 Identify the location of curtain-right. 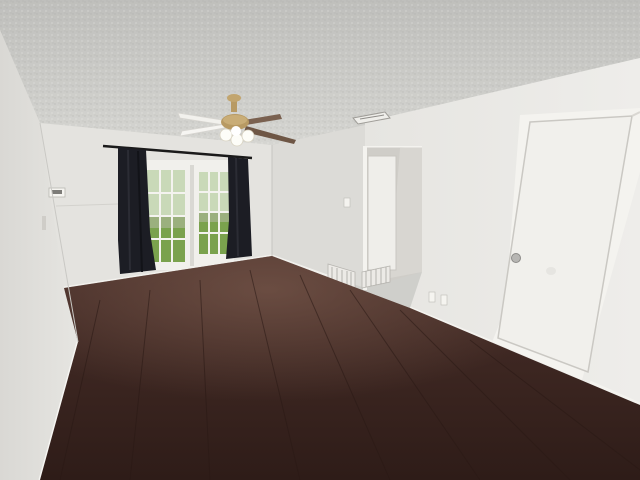
(239, 208).